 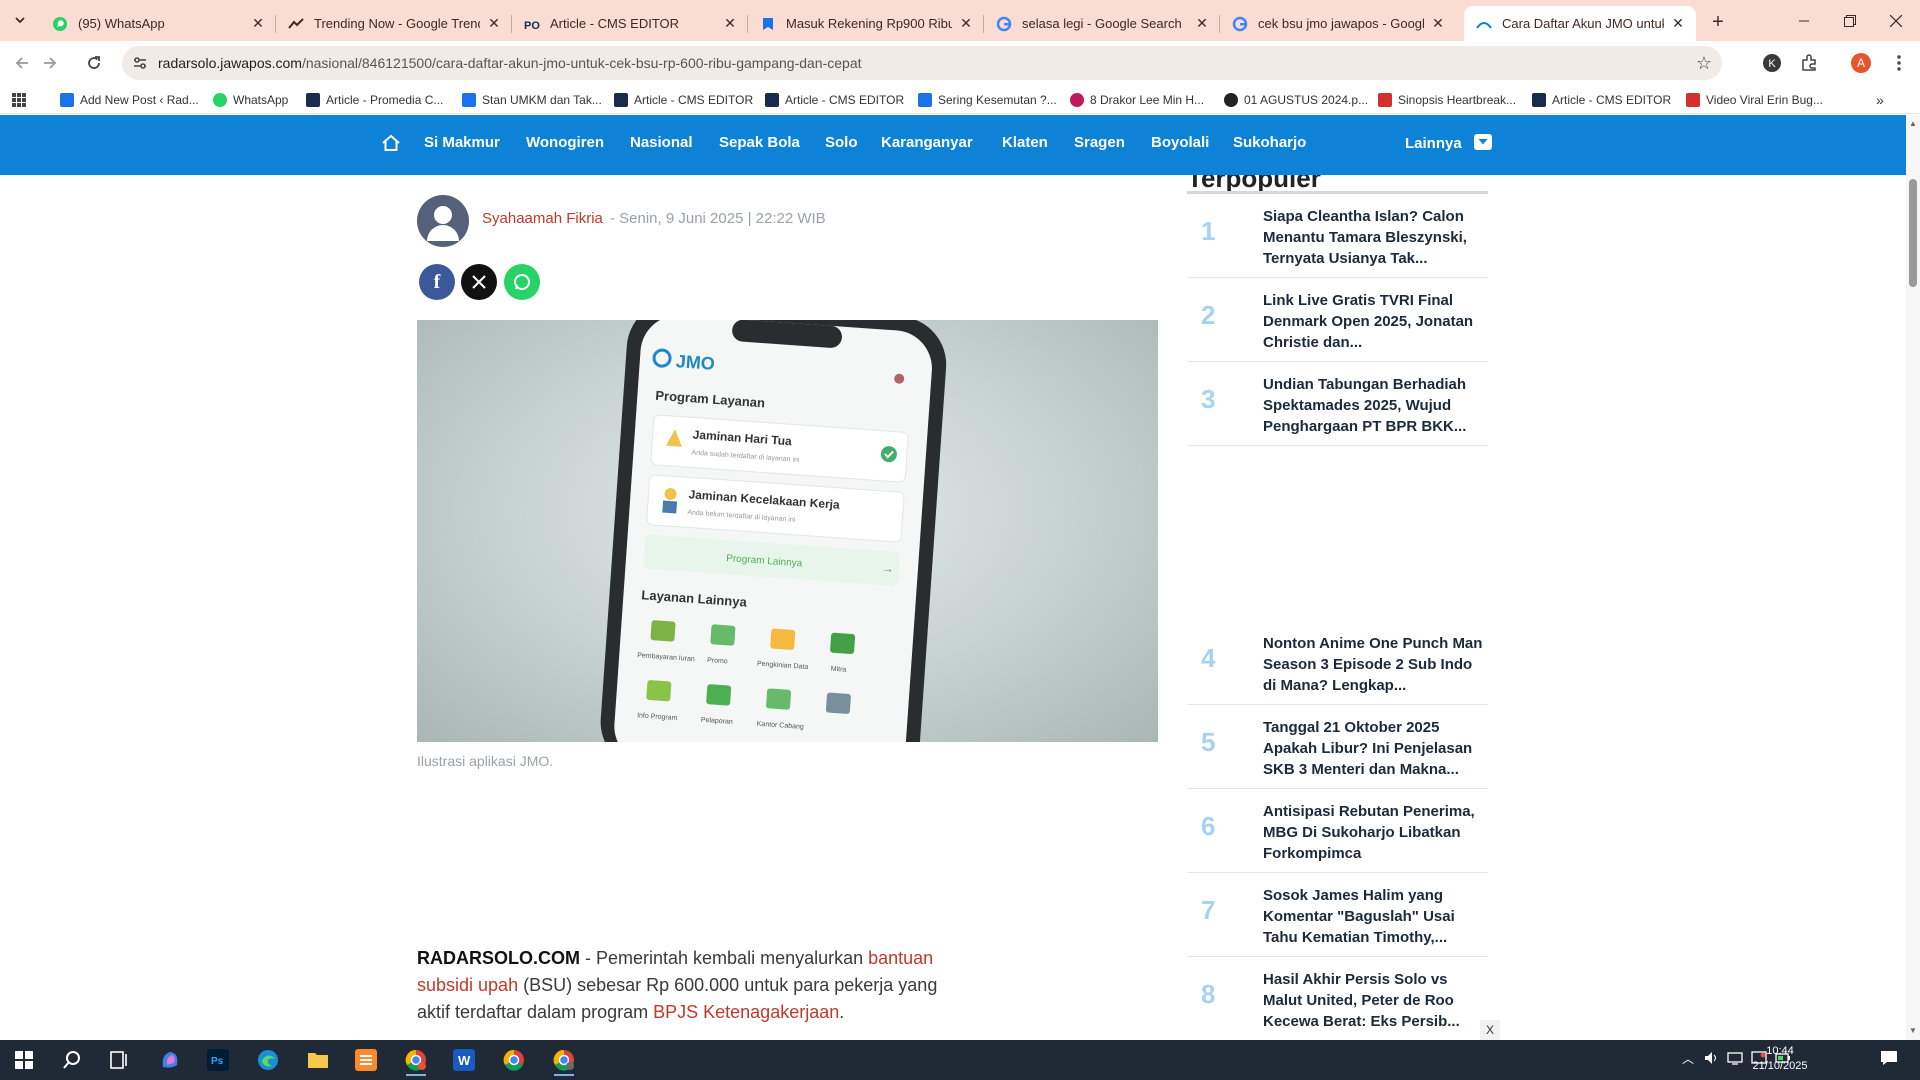 I want to click on edge-icon, so click(x=268, y=1060).